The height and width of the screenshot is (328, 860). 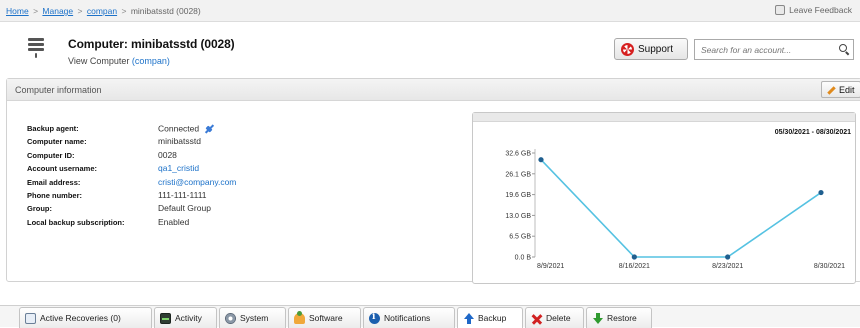 I want to click on notifications-icon, so click(x=374, y=318).